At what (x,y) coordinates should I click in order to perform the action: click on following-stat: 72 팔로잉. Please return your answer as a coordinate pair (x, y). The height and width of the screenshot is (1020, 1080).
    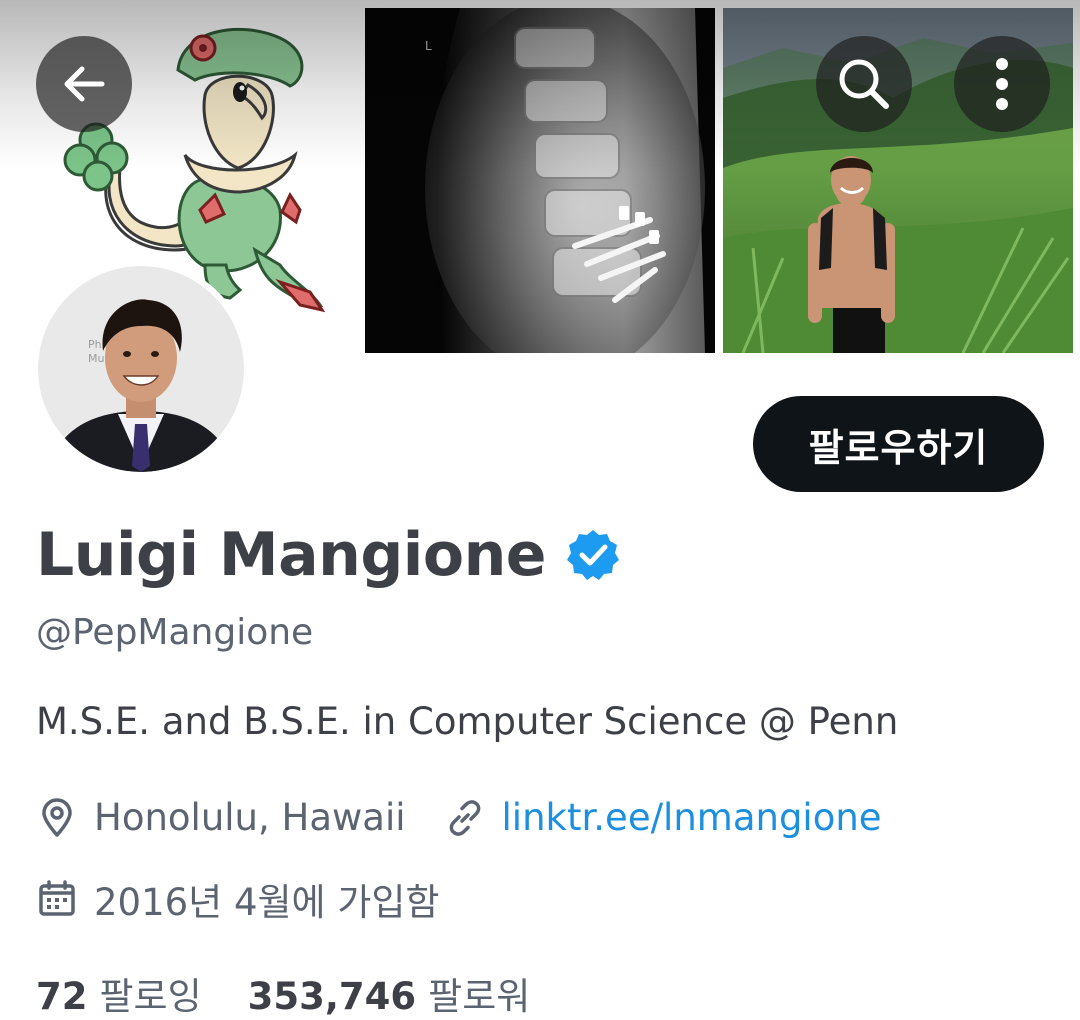
    Looking at the image, I should click on (119, 993).